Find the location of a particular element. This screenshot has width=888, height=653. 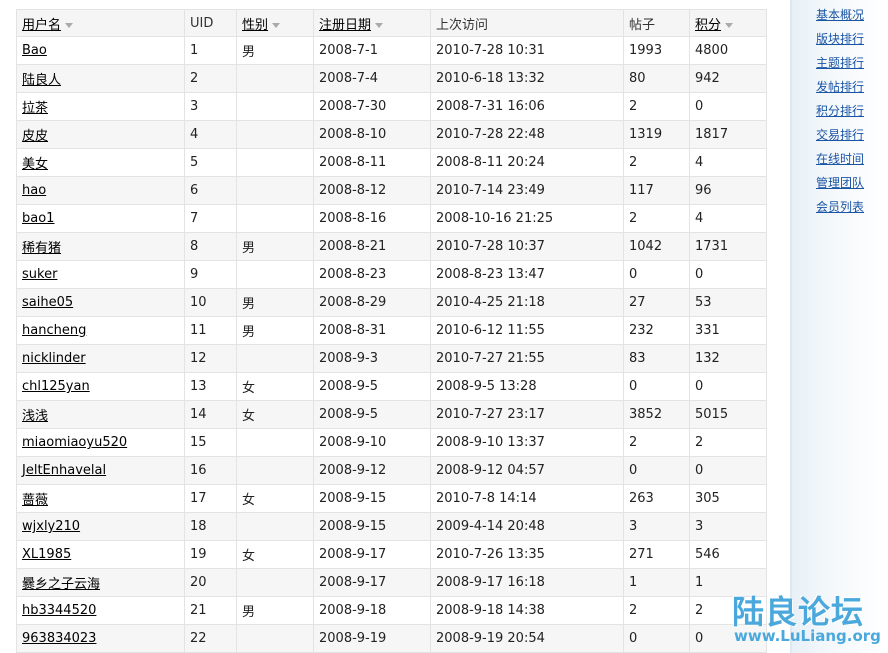

cell-regdate: 2008-7-4 is located at coordinates (372, 78).